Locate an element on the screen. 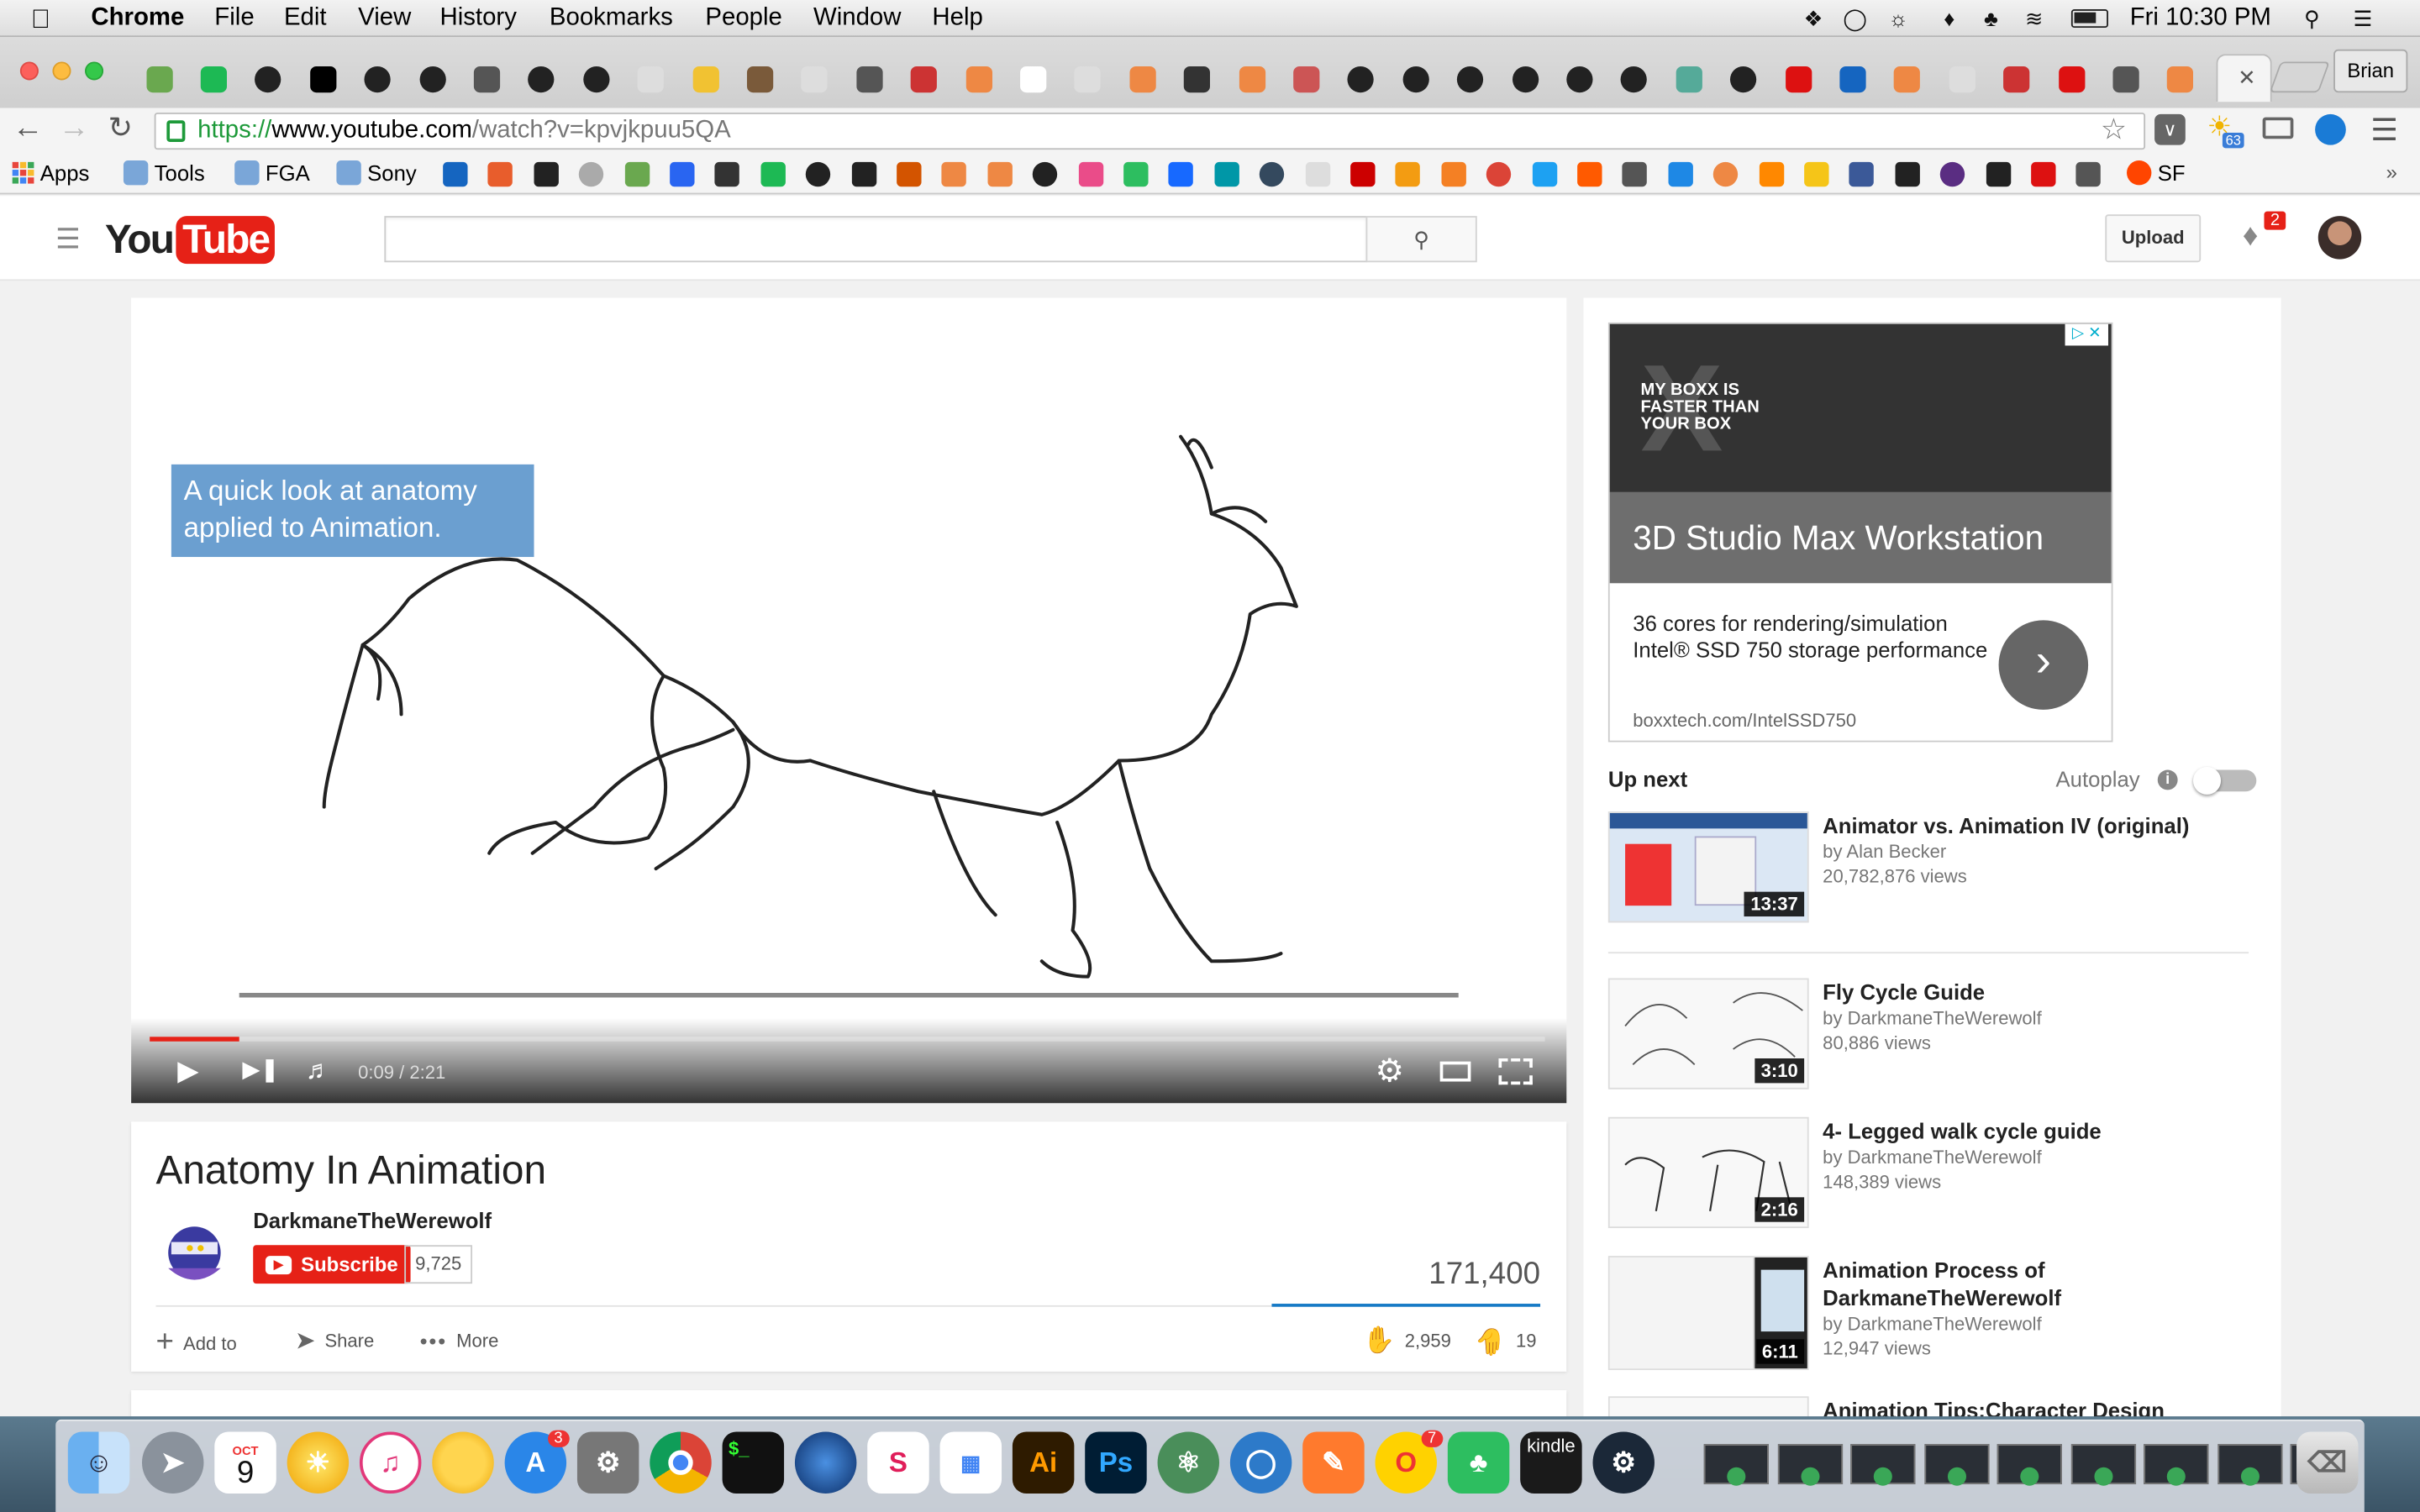  settings-gear-icon: ⚙ is located at coordinates (1390, 1072).